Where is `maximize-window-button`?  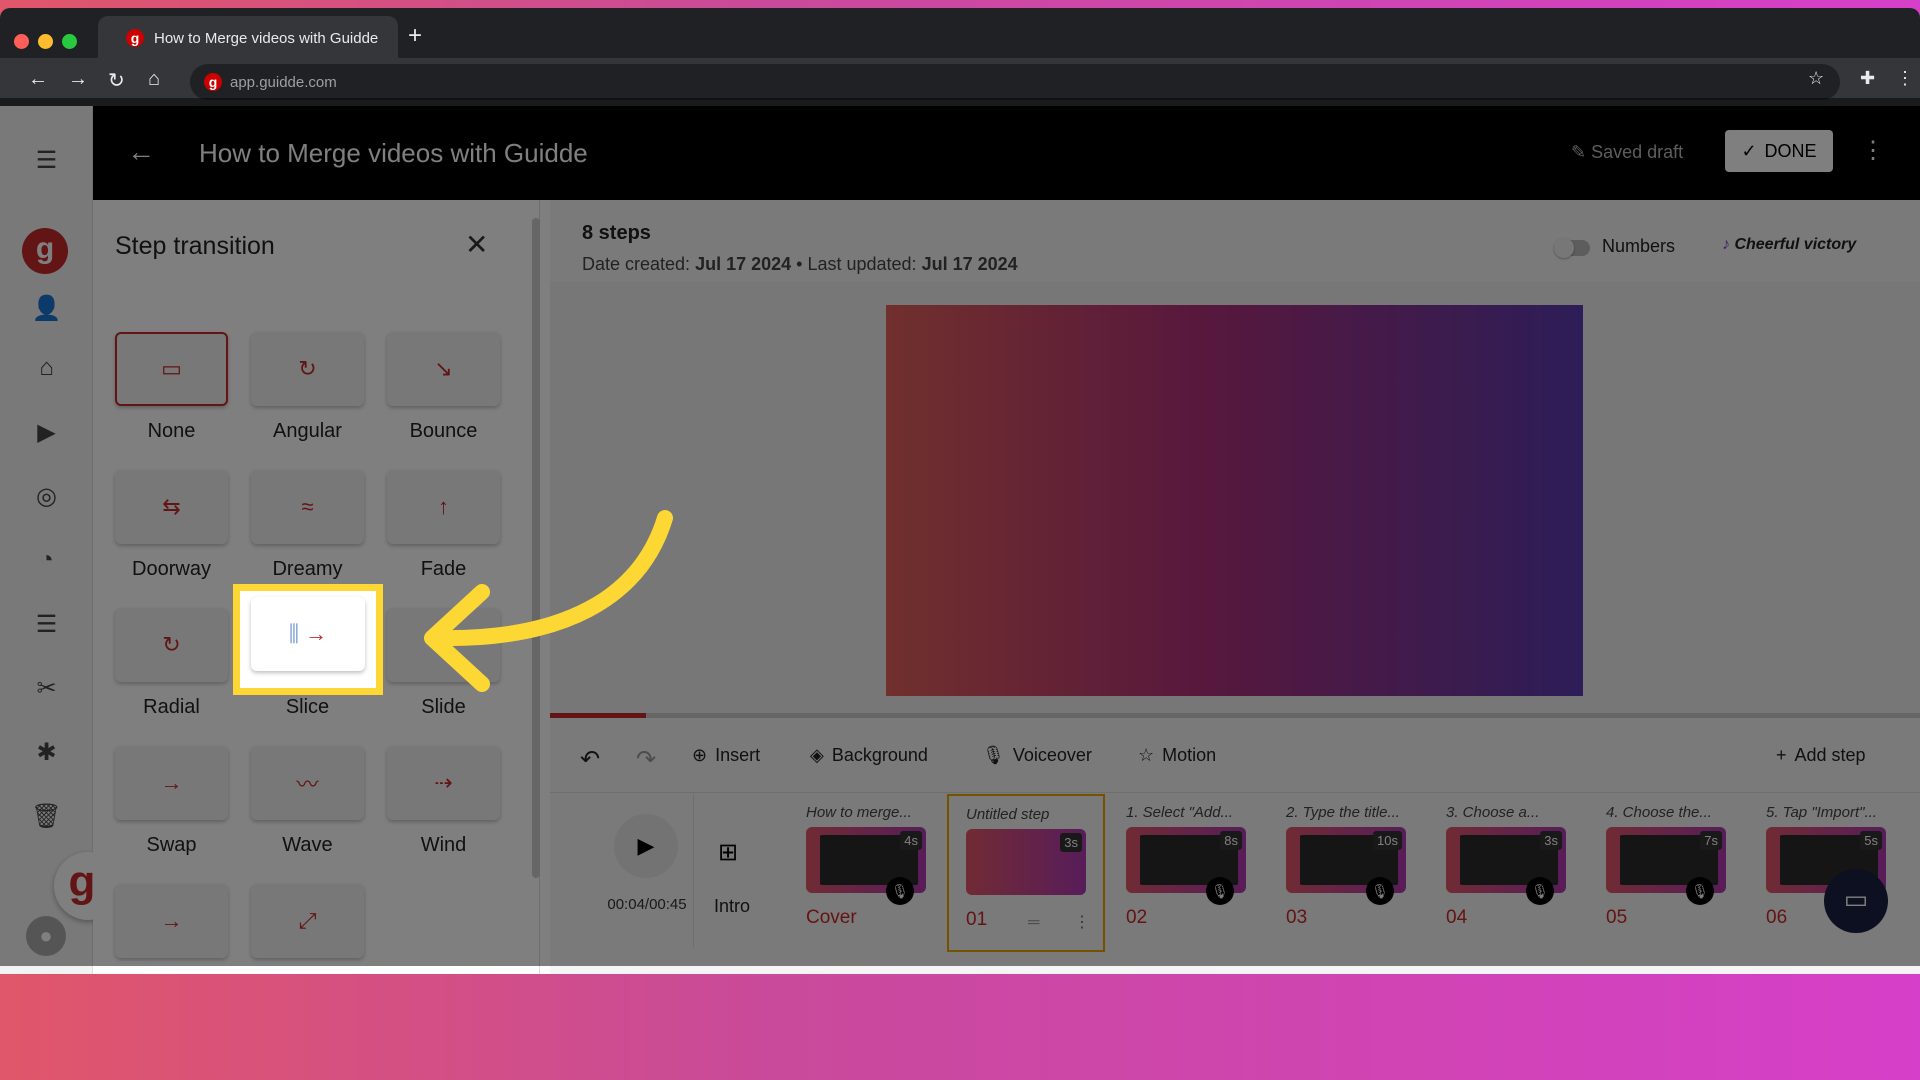
maximize-window-button is located at coordinates (69, 41).